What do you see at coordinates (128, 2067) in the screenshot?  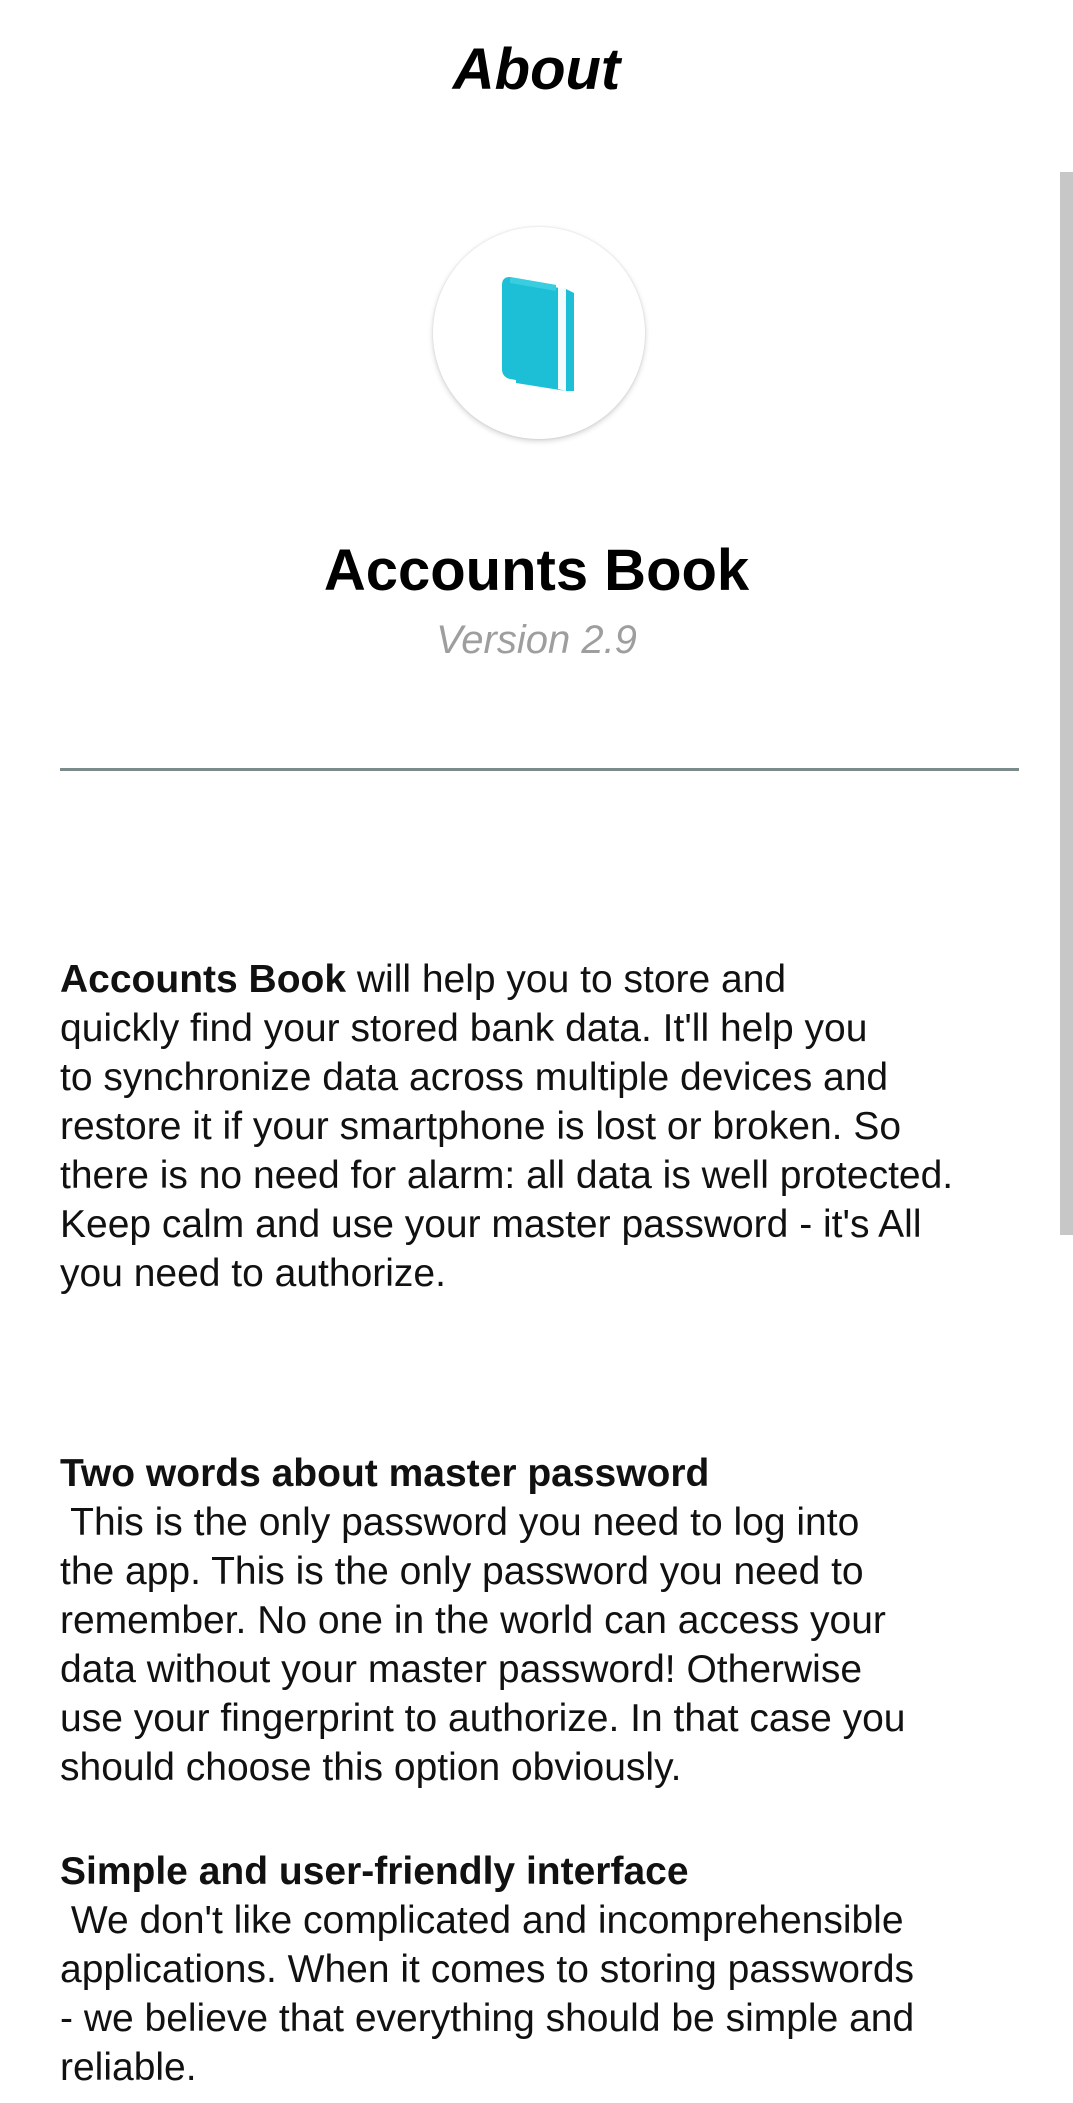 I see `section-line: reliable.` at bounding box center [128, 2067].